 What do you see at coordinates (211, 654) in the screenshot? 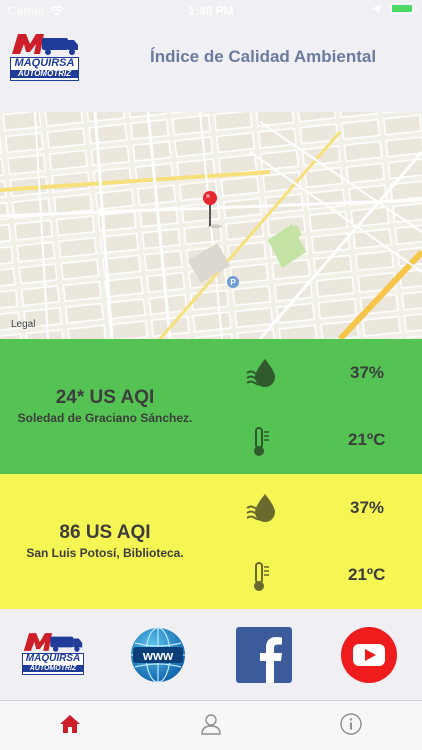
I see `social-links-bar: MAQUIRSA AUTOMOTRIZ www` at bounding box center [211, 654].